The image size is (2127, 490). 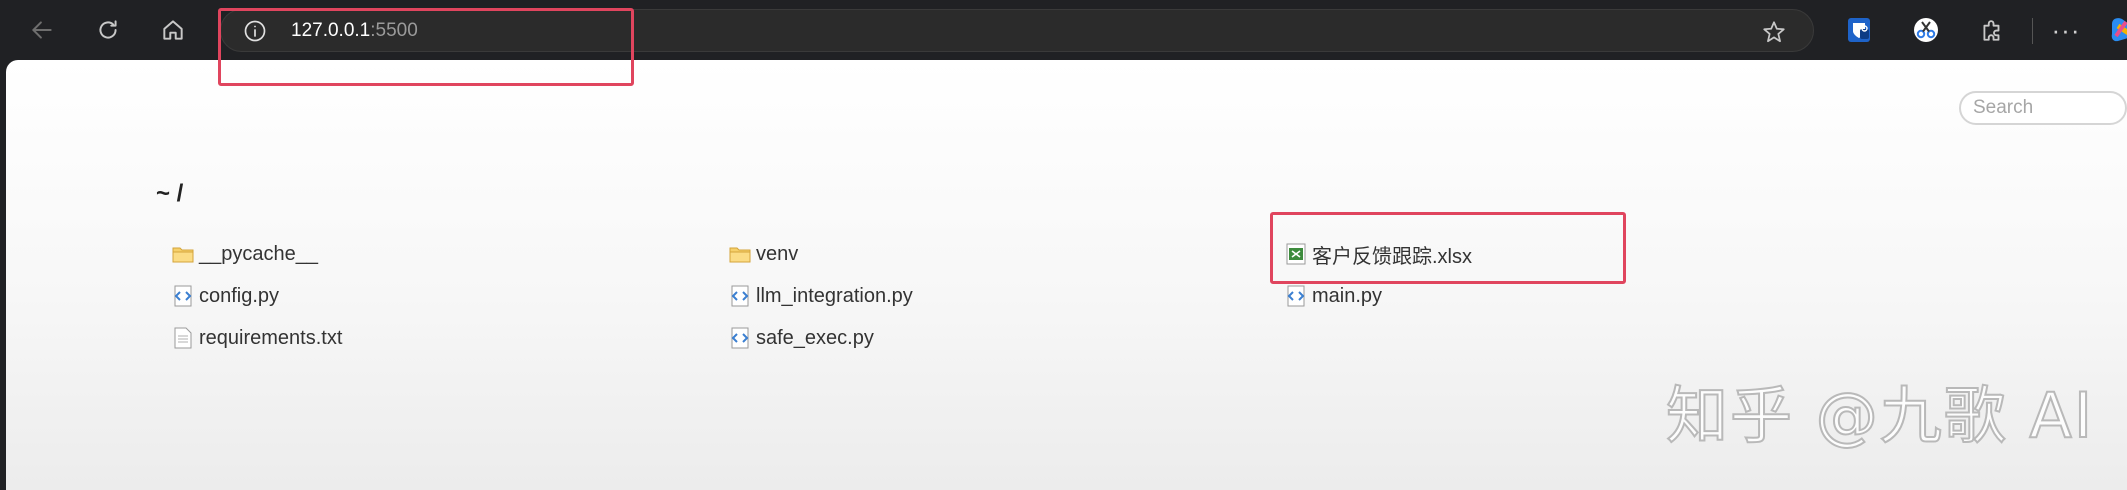 I want to click on shield-extension-icon, so click(x=1859, y=30).